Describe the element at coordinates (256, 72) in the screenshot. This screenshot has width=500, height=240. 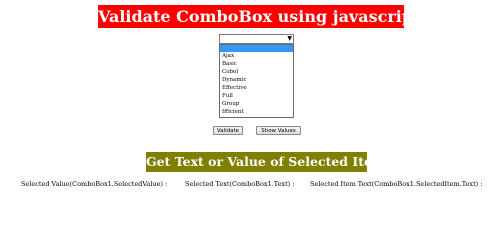
I see `list-item: Cobol` at that location.